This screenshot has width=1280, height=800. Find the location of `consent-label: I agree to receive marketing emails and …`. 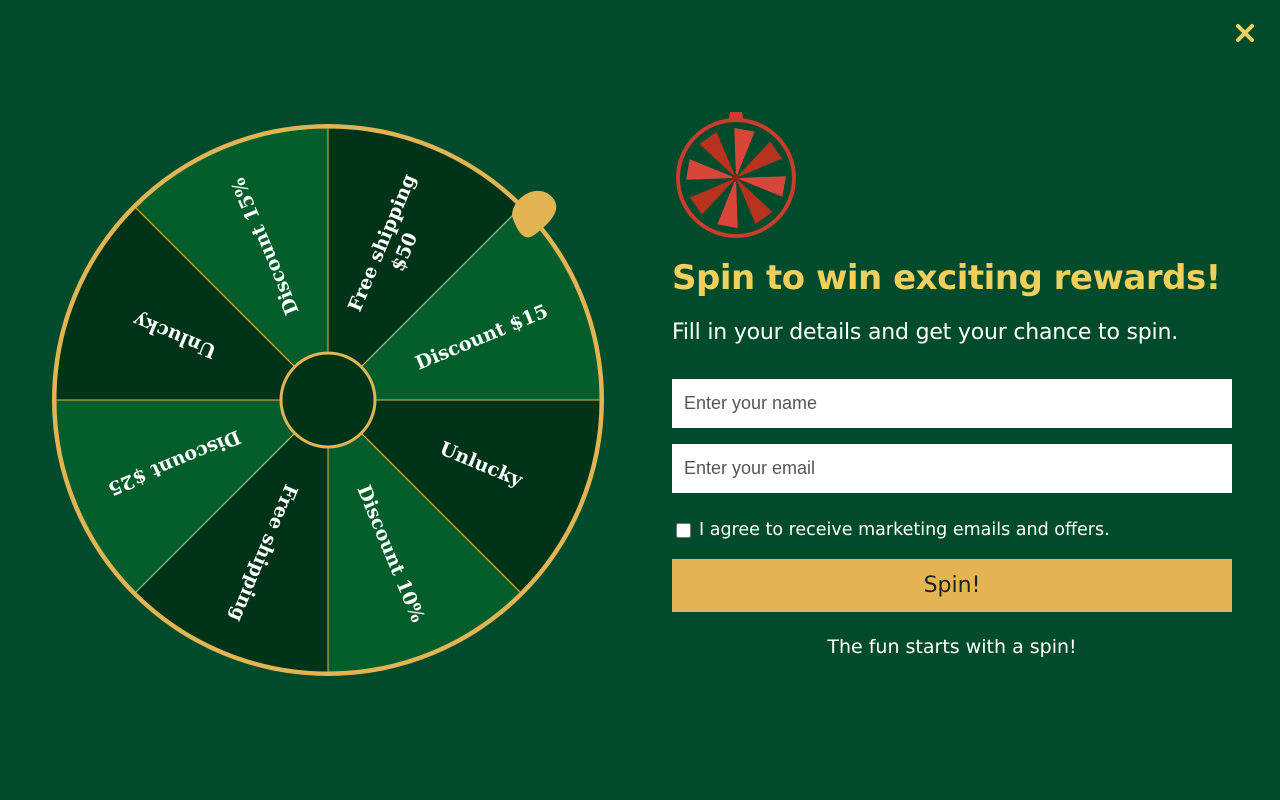

consent-label: I agree to receive marketing emails and … is located at coordinates (904, 530).